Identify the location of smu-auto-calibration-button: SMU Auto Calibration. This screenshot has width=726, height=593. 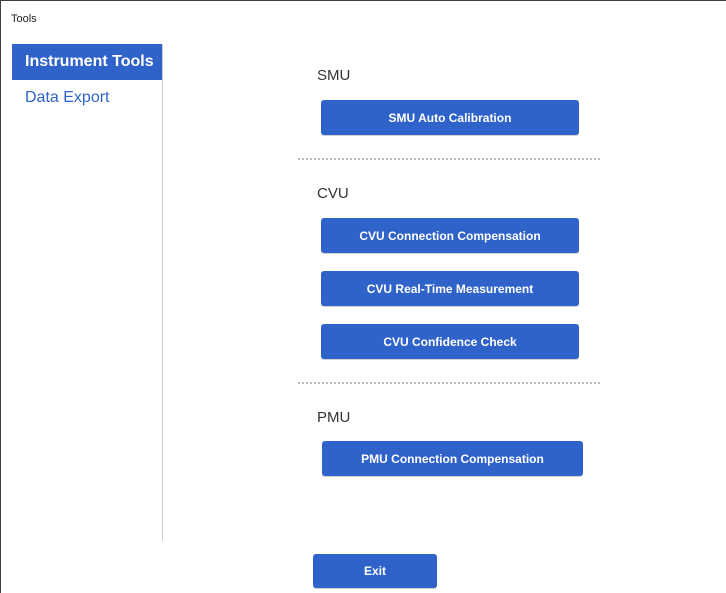
(450, 117).